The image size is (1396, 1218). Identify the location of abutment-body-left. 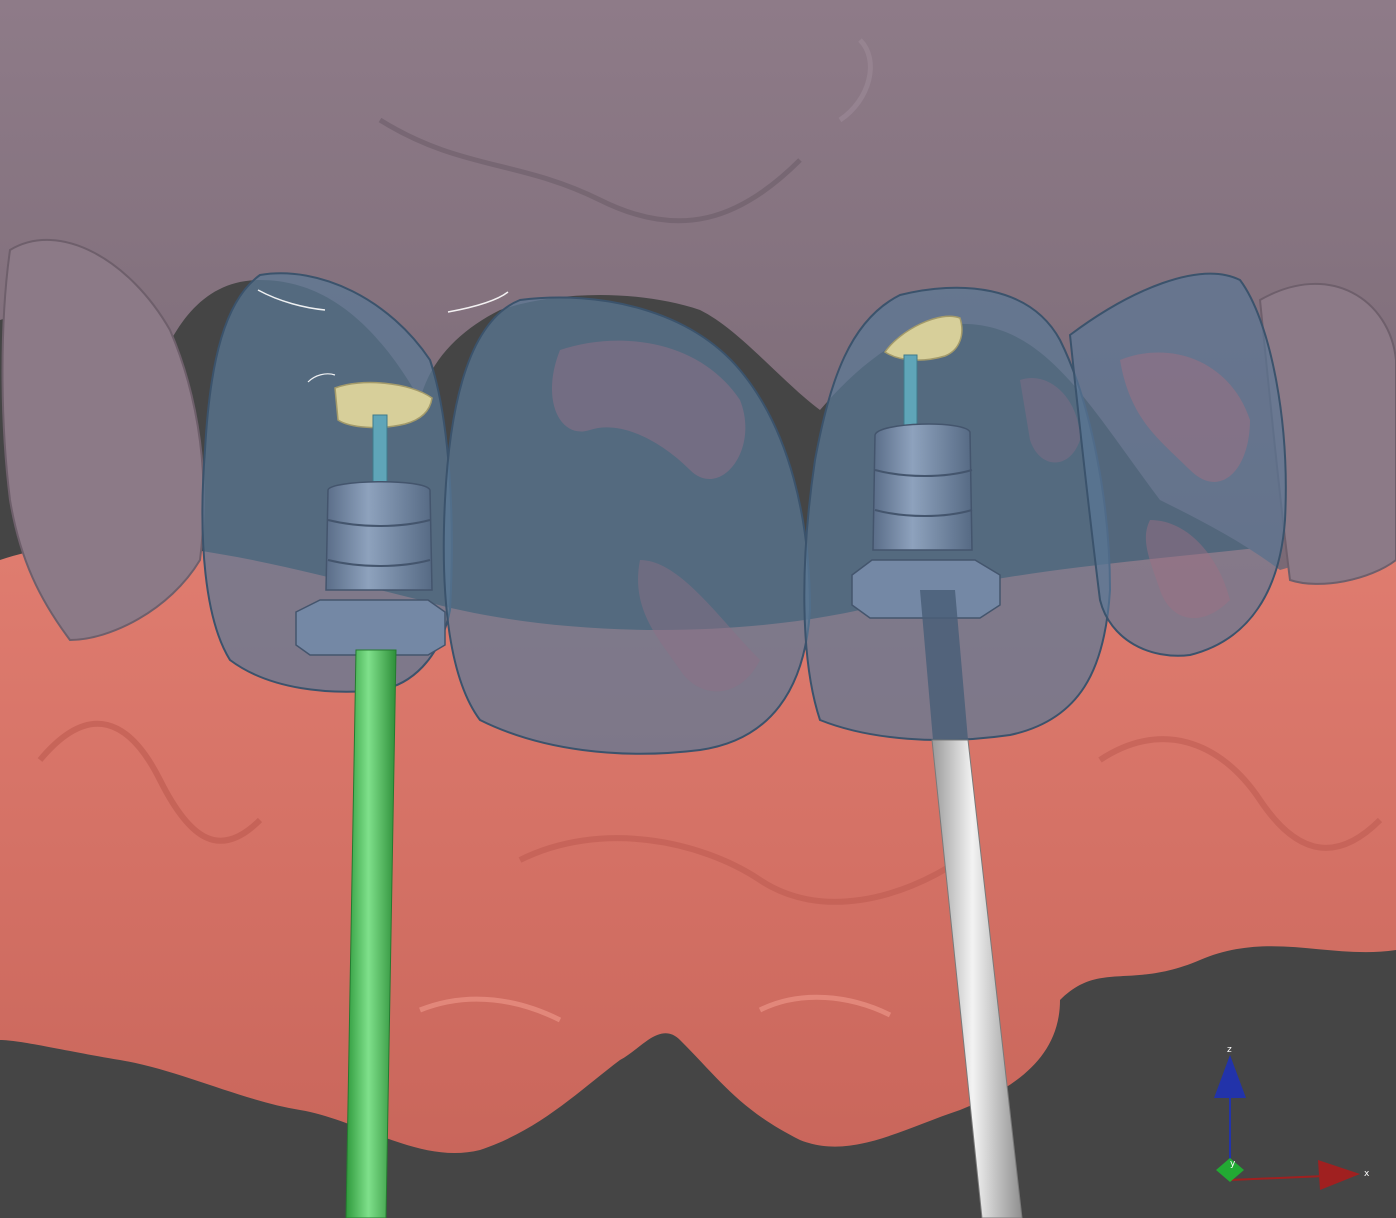
(379, 536).